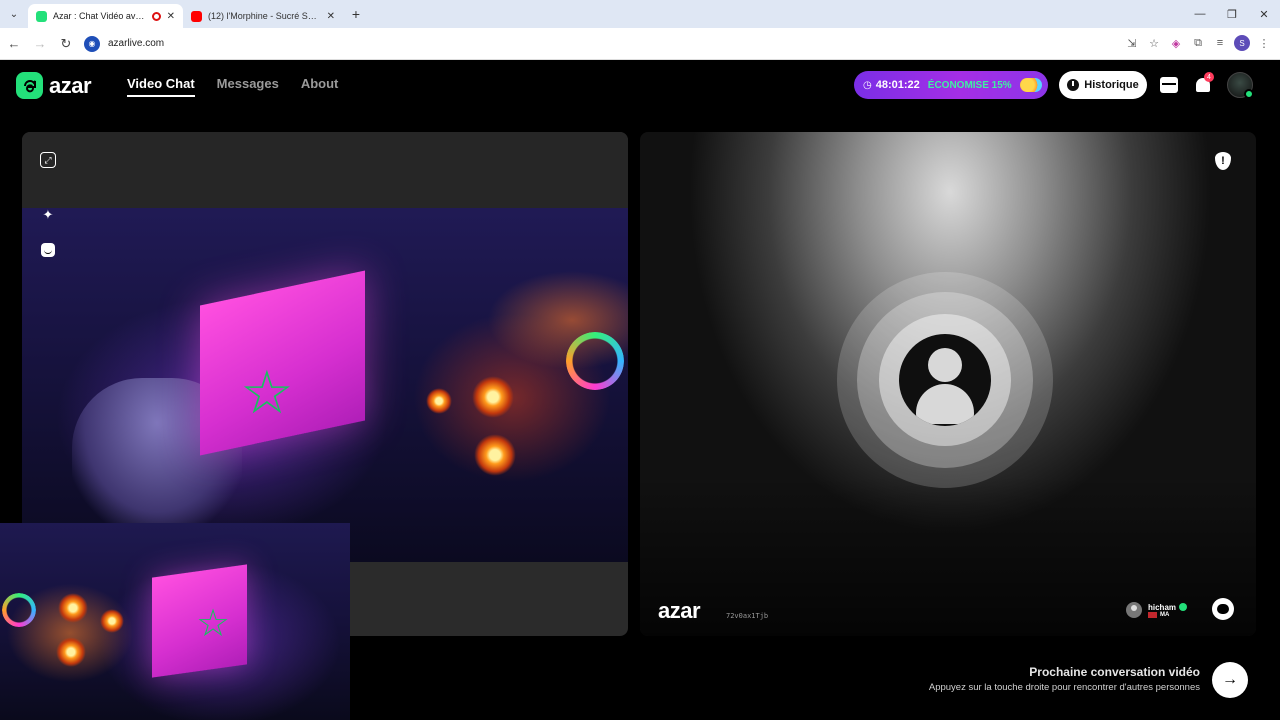  I want to click on promo-timer: 48:01:22, so click(897, 85).